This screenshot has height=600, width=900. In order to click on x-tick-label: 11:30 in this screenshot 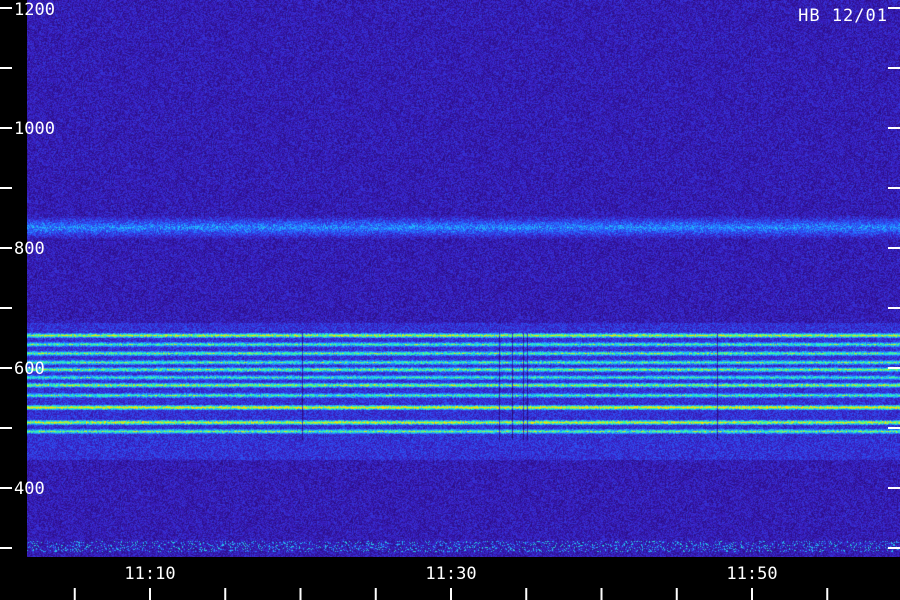, I will do `click(450, 574)`.